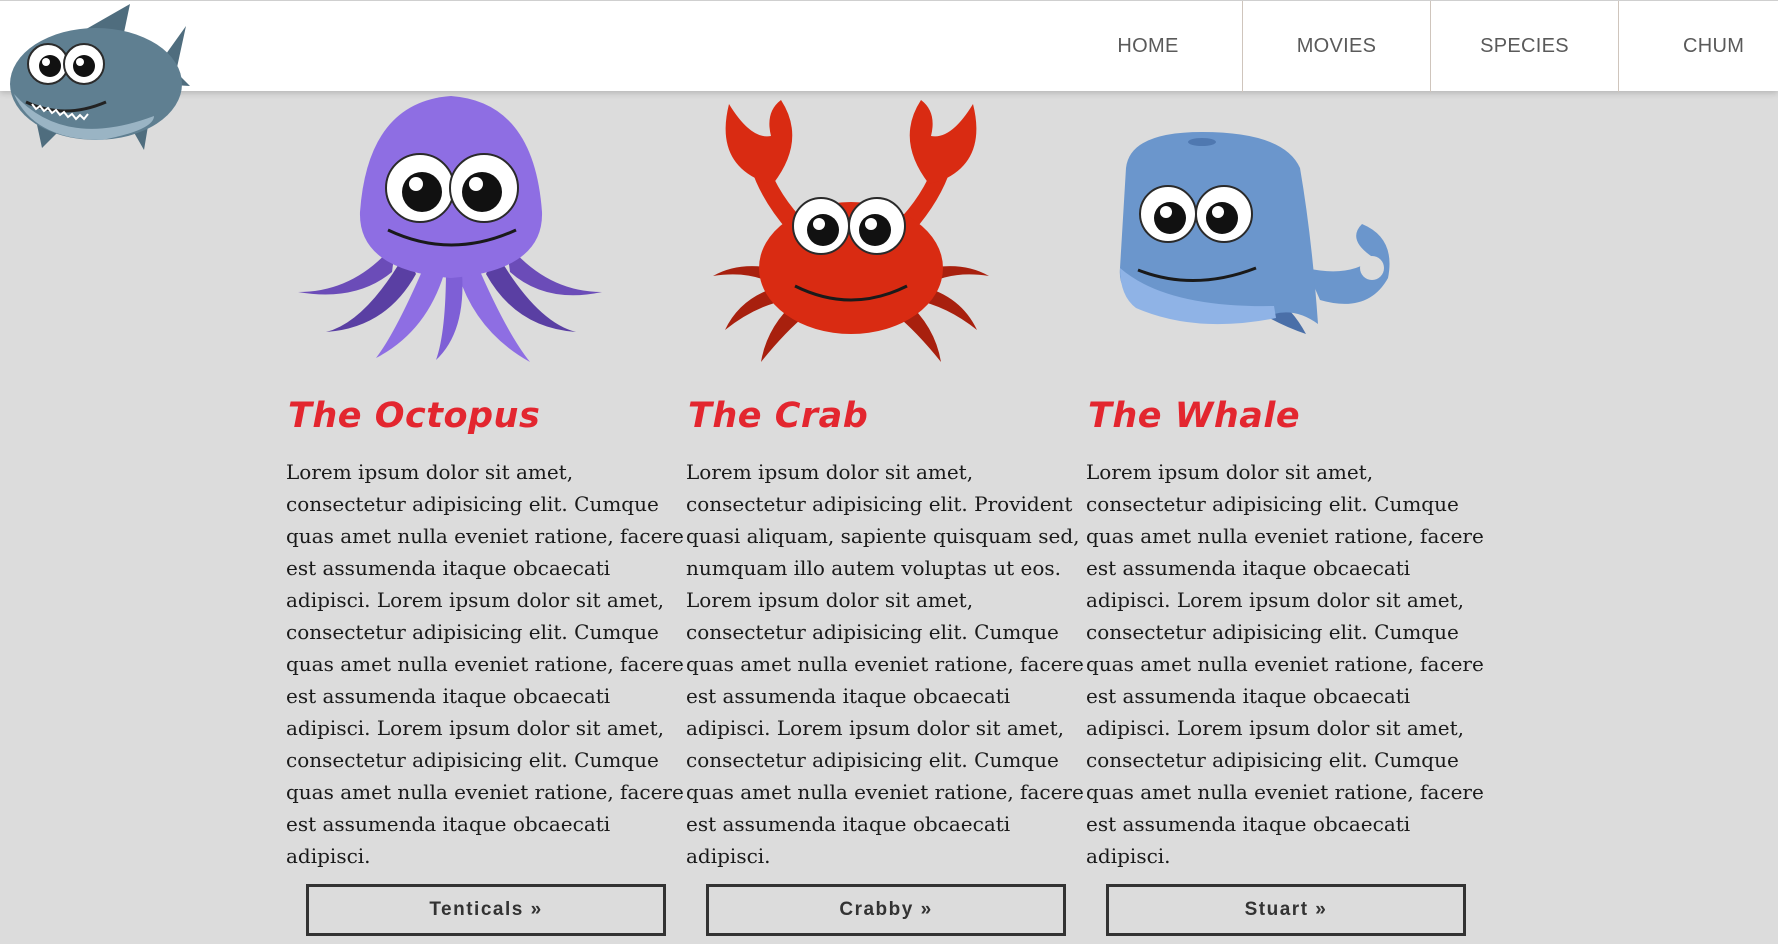  I want to click on crabby-button: Crabby », so click(886, 910).